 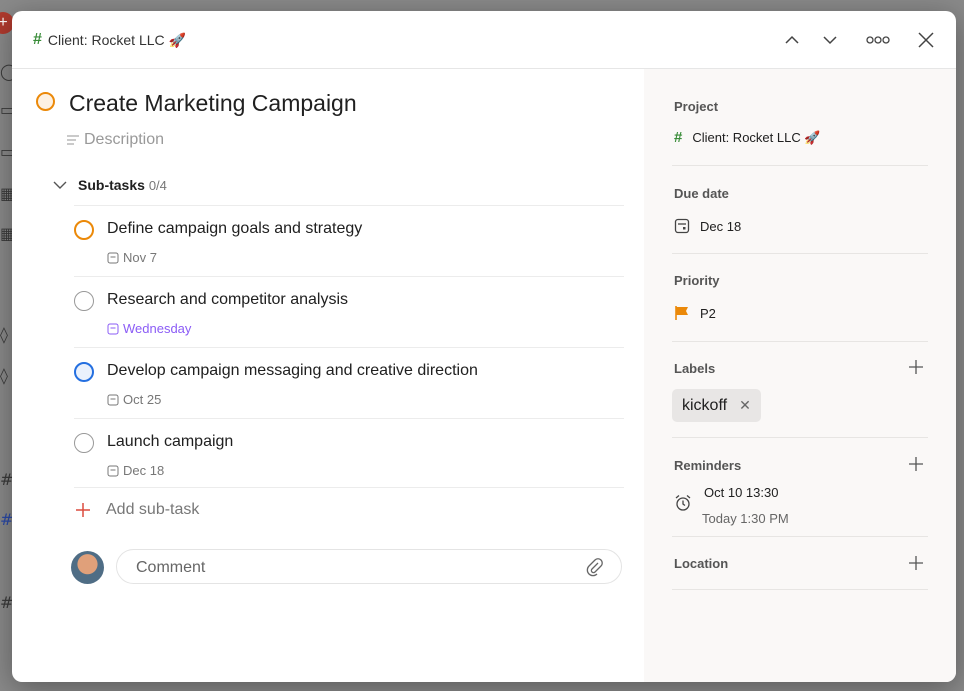 I want to click on reminder-relative-time: Today 1:30 PM, so click(x=745, y=518).